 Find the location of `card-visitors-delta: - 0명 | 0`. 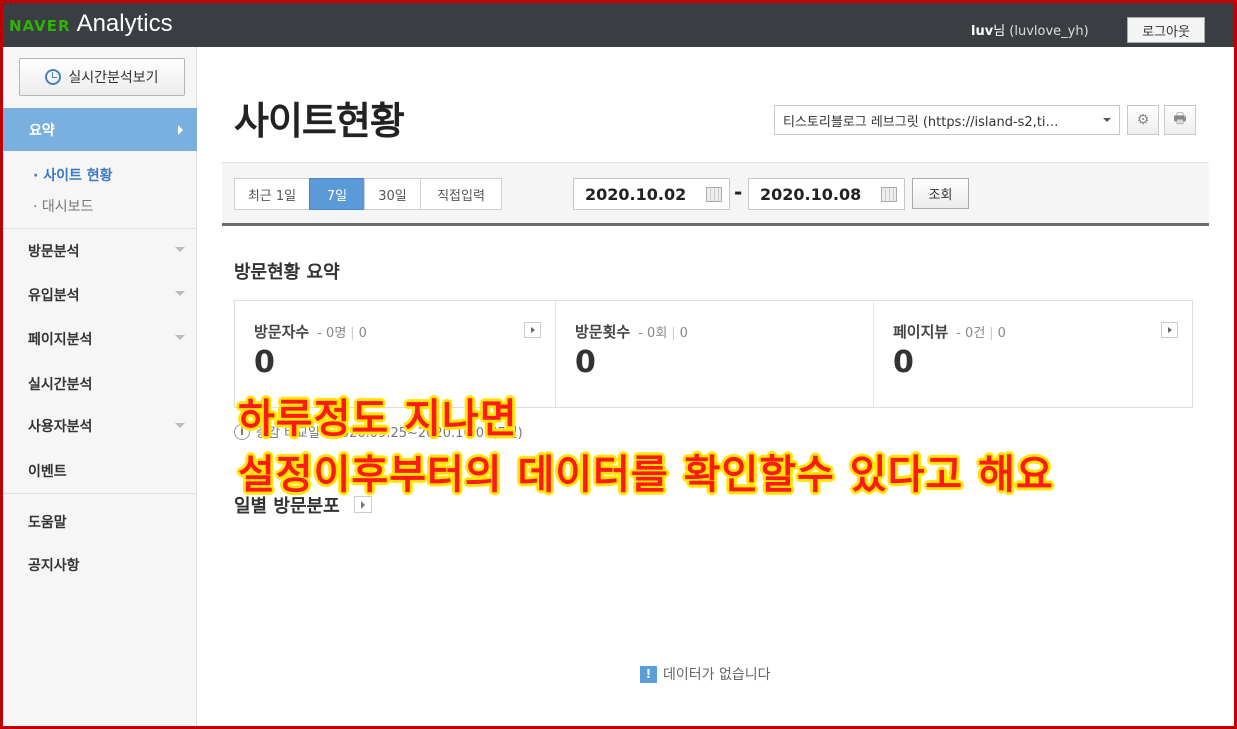

card-visitors-delta: - 0명 | 0 is located at coordinates (342, 333).